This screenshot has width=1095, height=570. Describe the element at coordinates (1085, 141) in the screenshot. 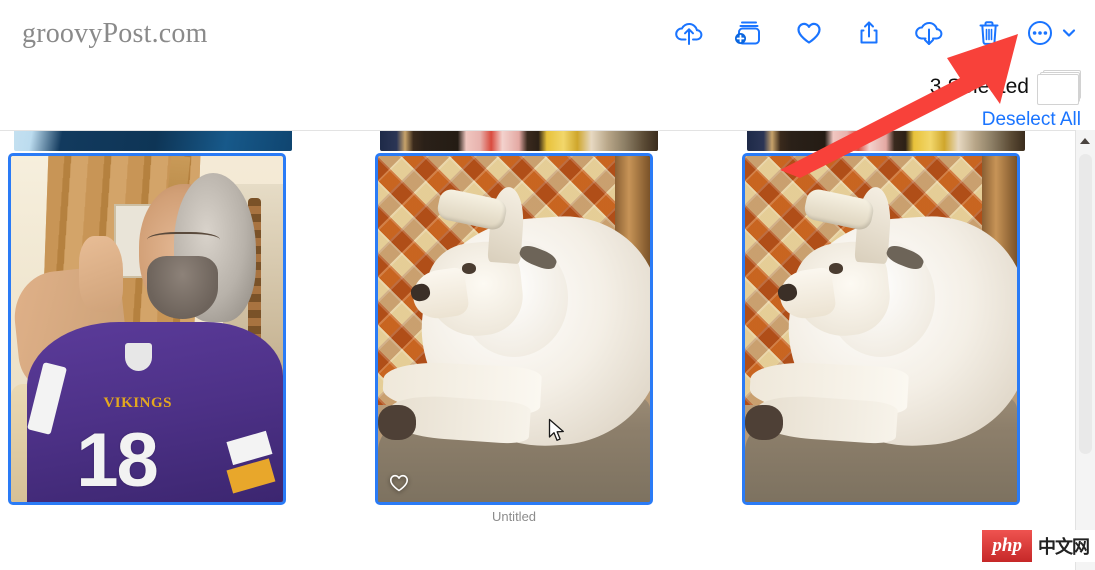

I see `scroll-up-arrow-icon` at that location.